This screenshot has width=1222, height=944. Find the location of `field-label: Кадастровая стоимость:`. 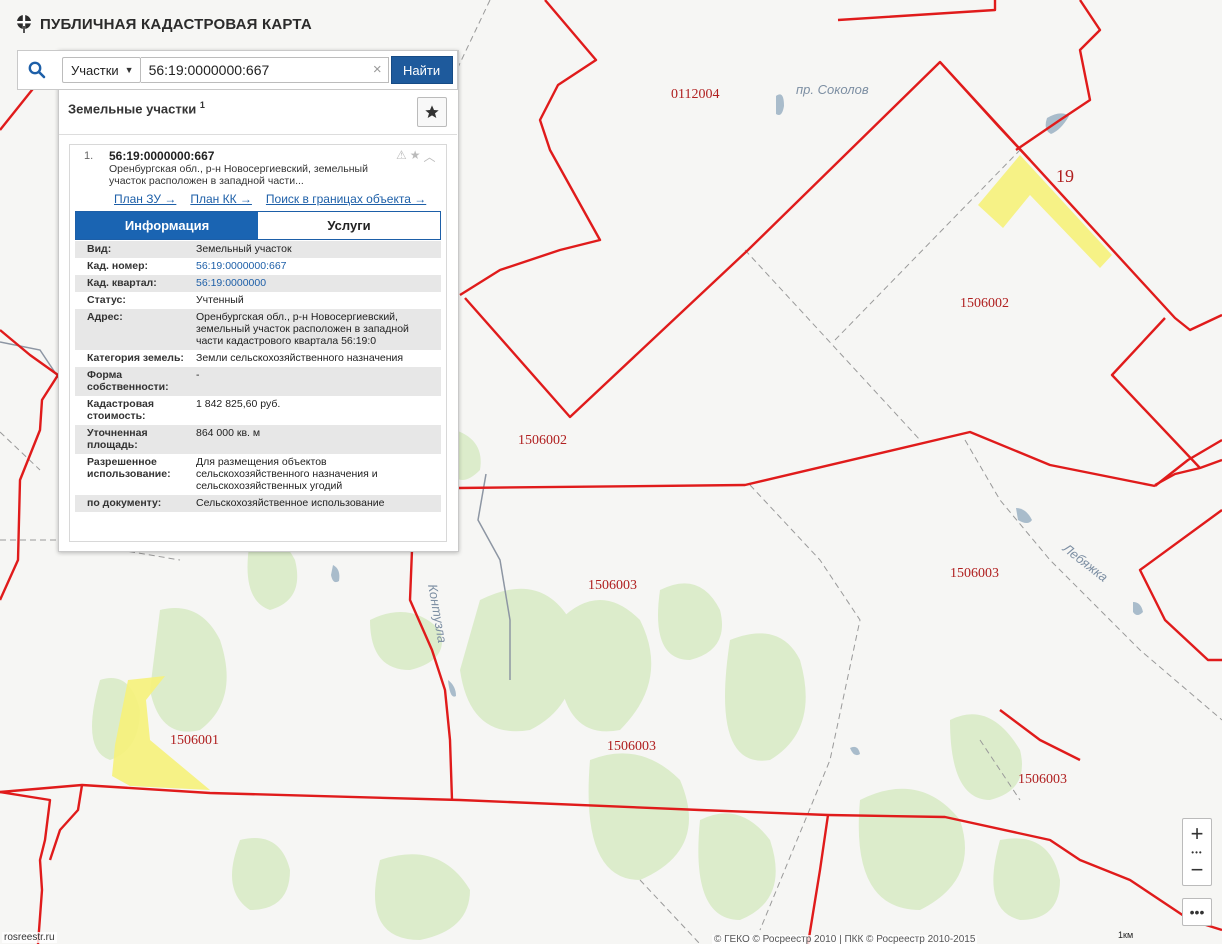

field-label: Кадастровая стоимость: is located at coordinates (120, 410).